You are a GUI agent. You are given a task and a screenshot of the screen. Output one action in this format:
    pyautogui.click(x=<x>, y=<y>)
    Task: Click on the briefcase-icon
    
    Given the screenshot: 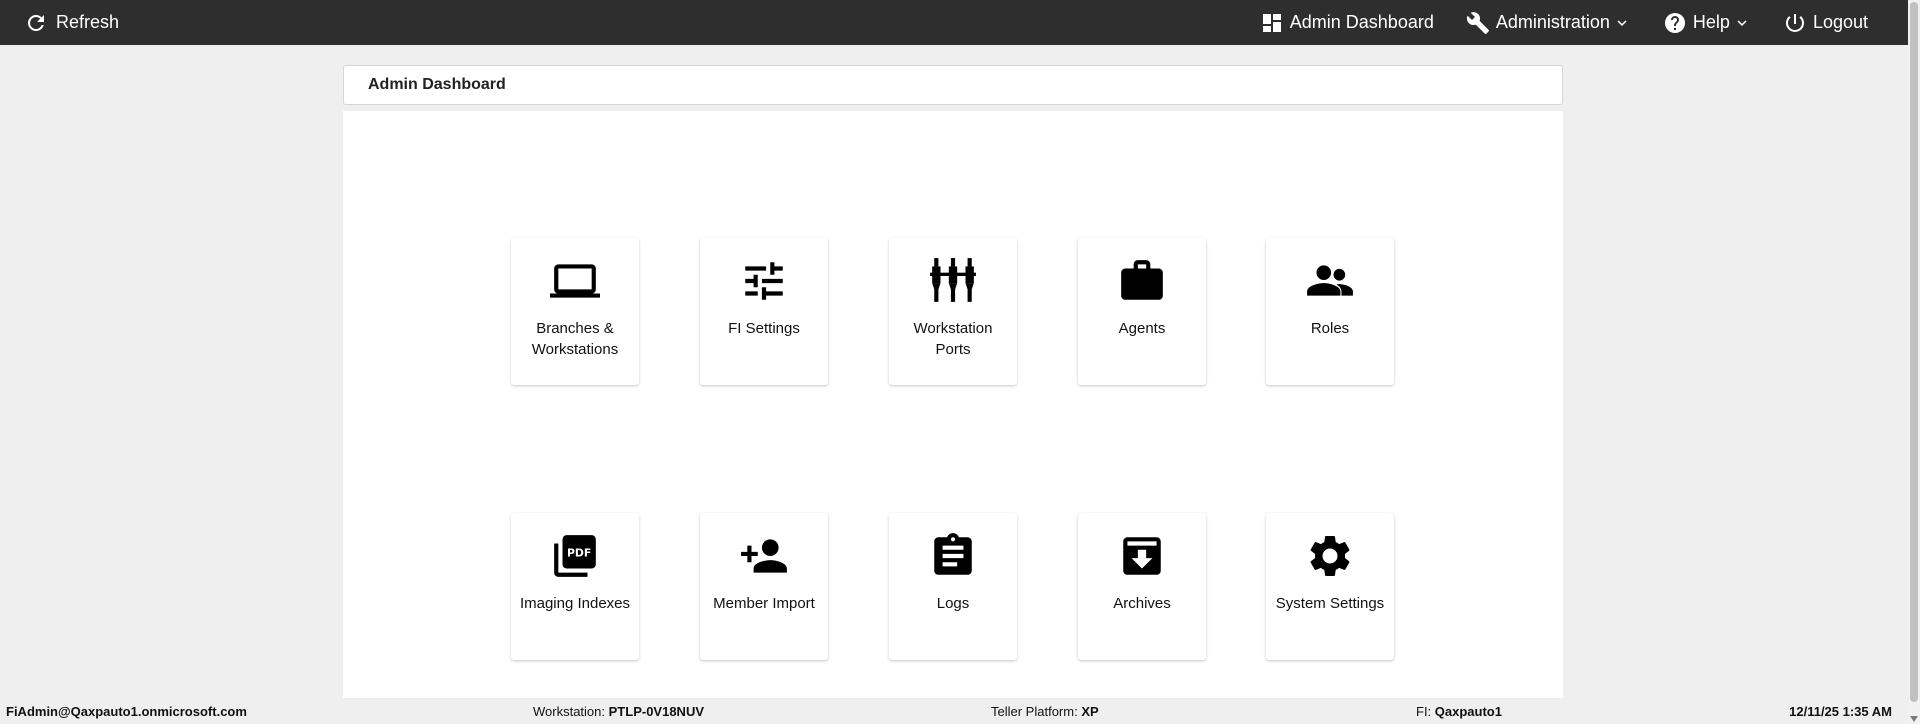 What is the action you would take?
    pyautogui.click(x=1142, y=280)
    